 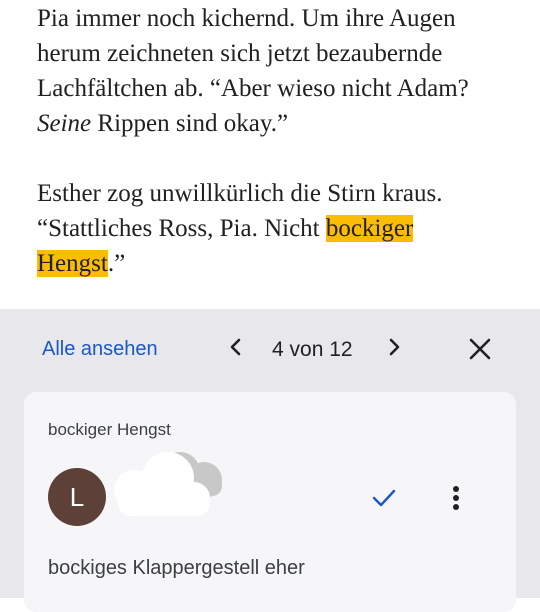 I want to click on chevron-left-icon, so click(x=236, y=349).